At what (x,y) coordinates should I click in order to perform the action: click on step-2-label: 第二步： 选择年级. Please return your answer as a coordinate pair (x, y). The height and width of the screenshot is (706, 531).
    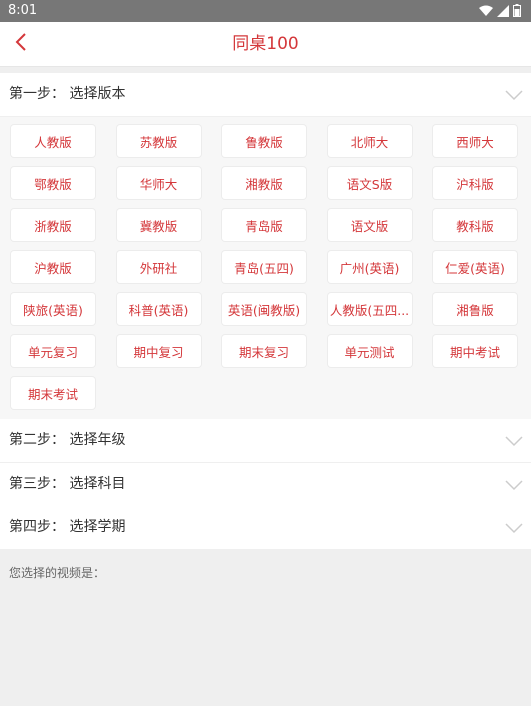
    Looking at the image, I should click on (67, 440).